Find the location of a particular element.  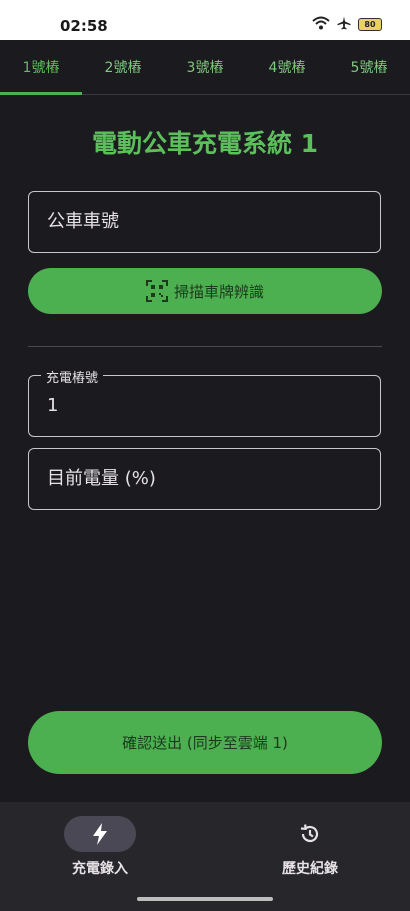

submit-button: 確認送出 (同步至雲端 1) is located at coordinates (205, 742).